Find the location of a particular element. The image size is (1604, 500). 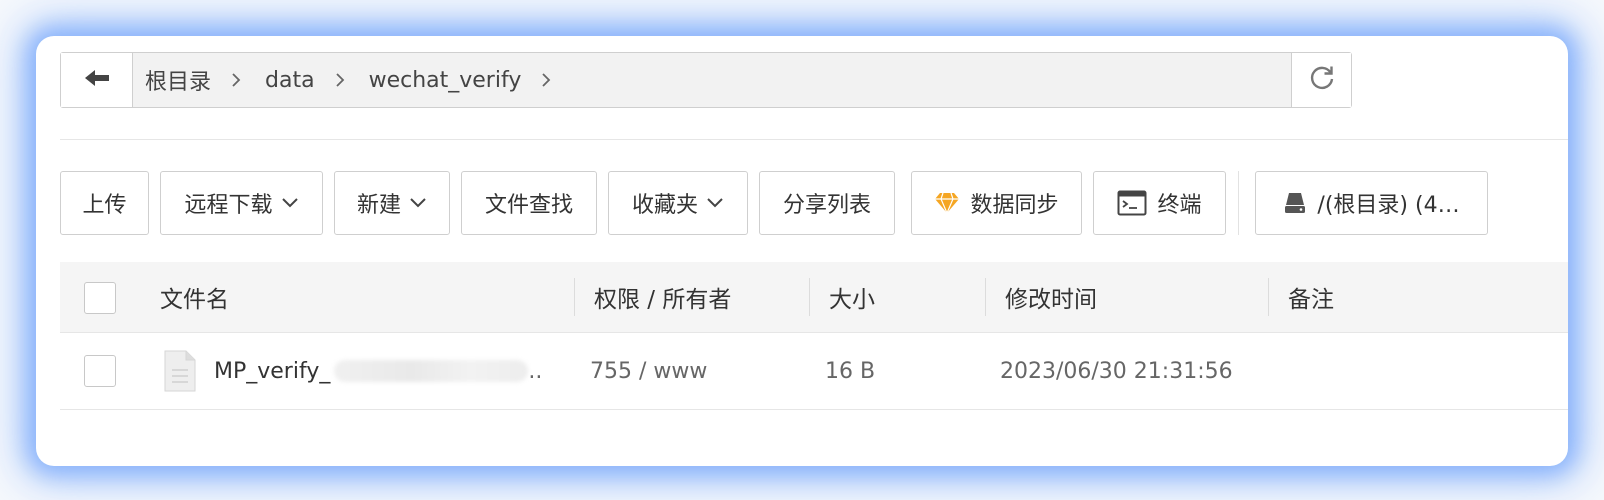

column-header-mtime: 修改时间 is located at coordinates (1051, 297).